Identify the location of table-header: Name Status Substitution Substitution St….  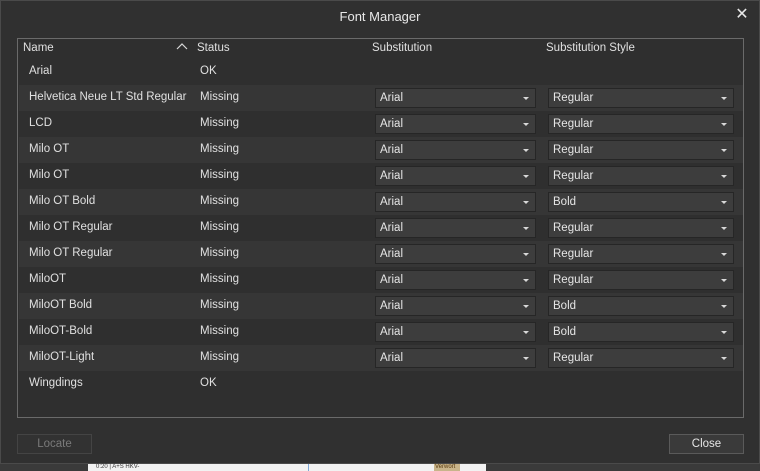
(380, 49).